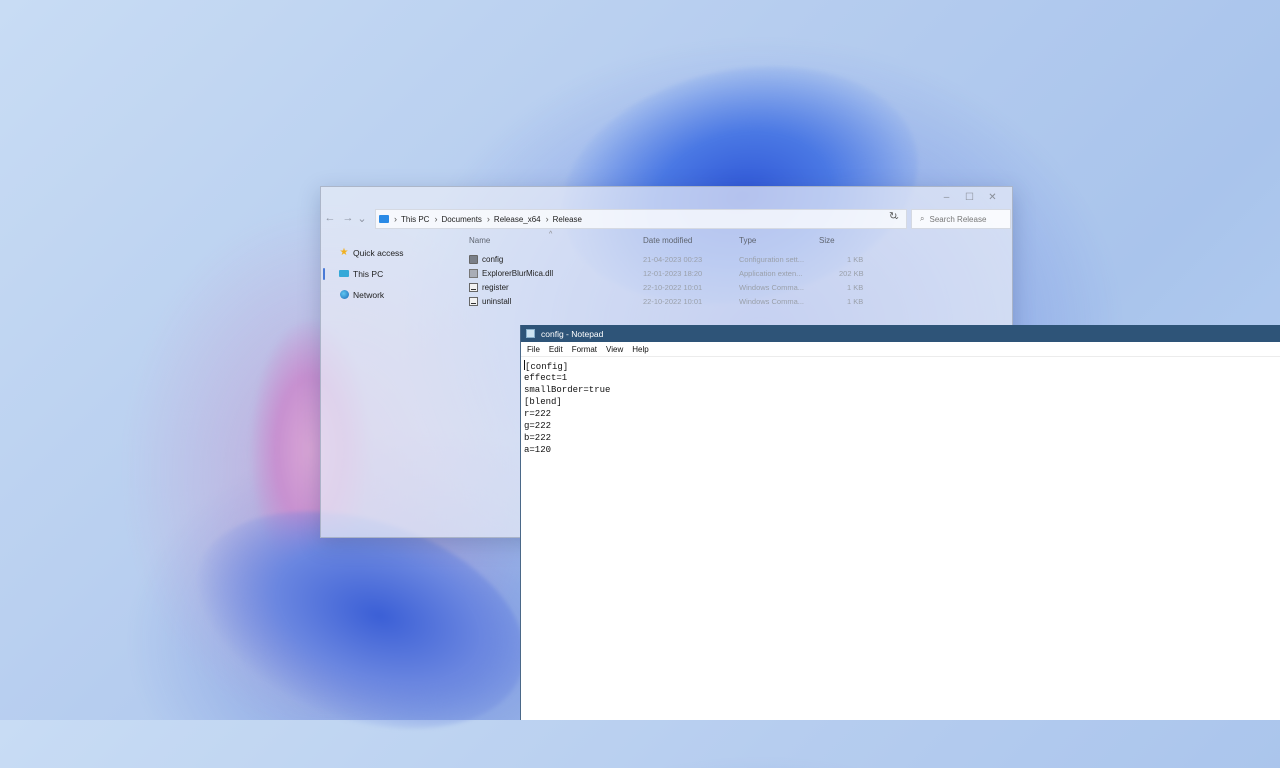  I want to click on maximize-button: ☐, so click(969, 197).